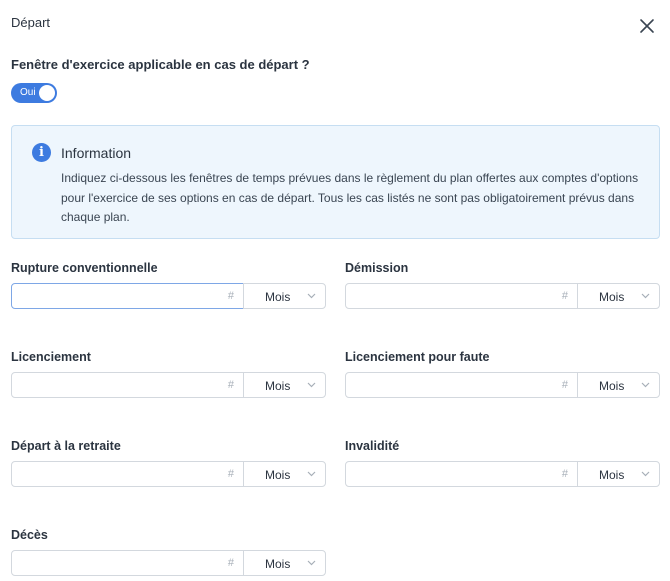 This screenshot has height=581, width=670. Describe the element at coordinates (647, 26) in the screenshot. I see `close-icon` at that location.